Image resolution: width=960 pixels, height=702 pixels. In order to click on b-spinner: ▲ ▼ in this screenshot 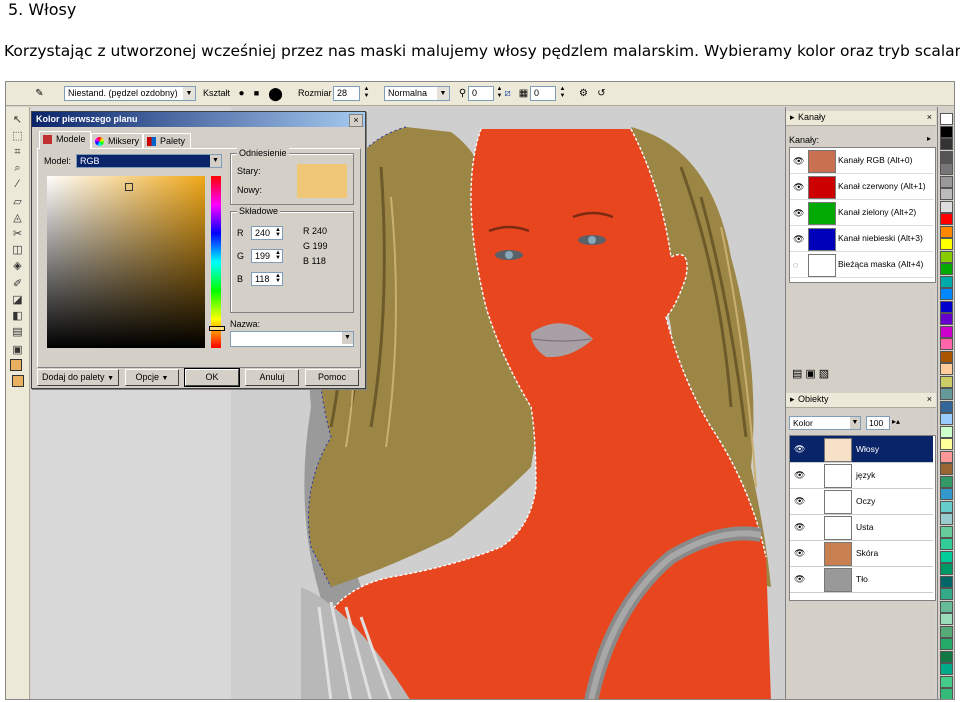, I will do `click(278, 278)`.